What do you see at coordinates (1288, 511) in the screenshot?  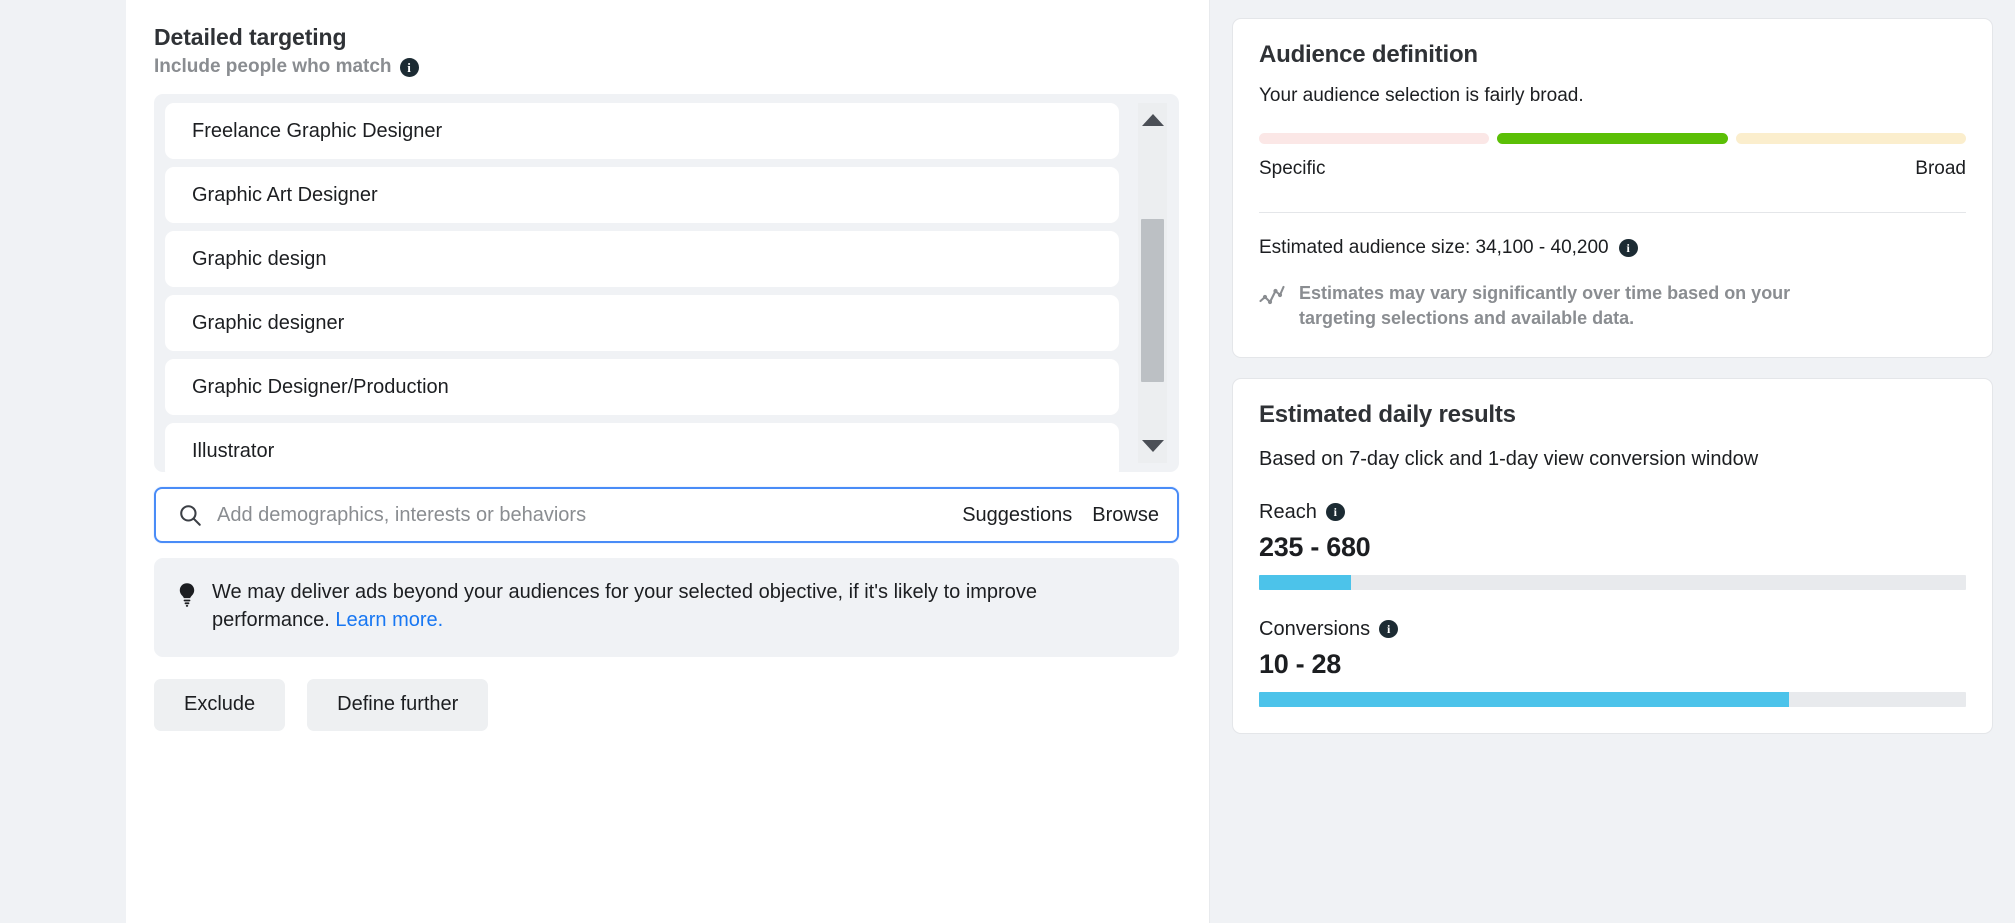 I see `reach-label: Reach` at bounding box center [1288, 511].